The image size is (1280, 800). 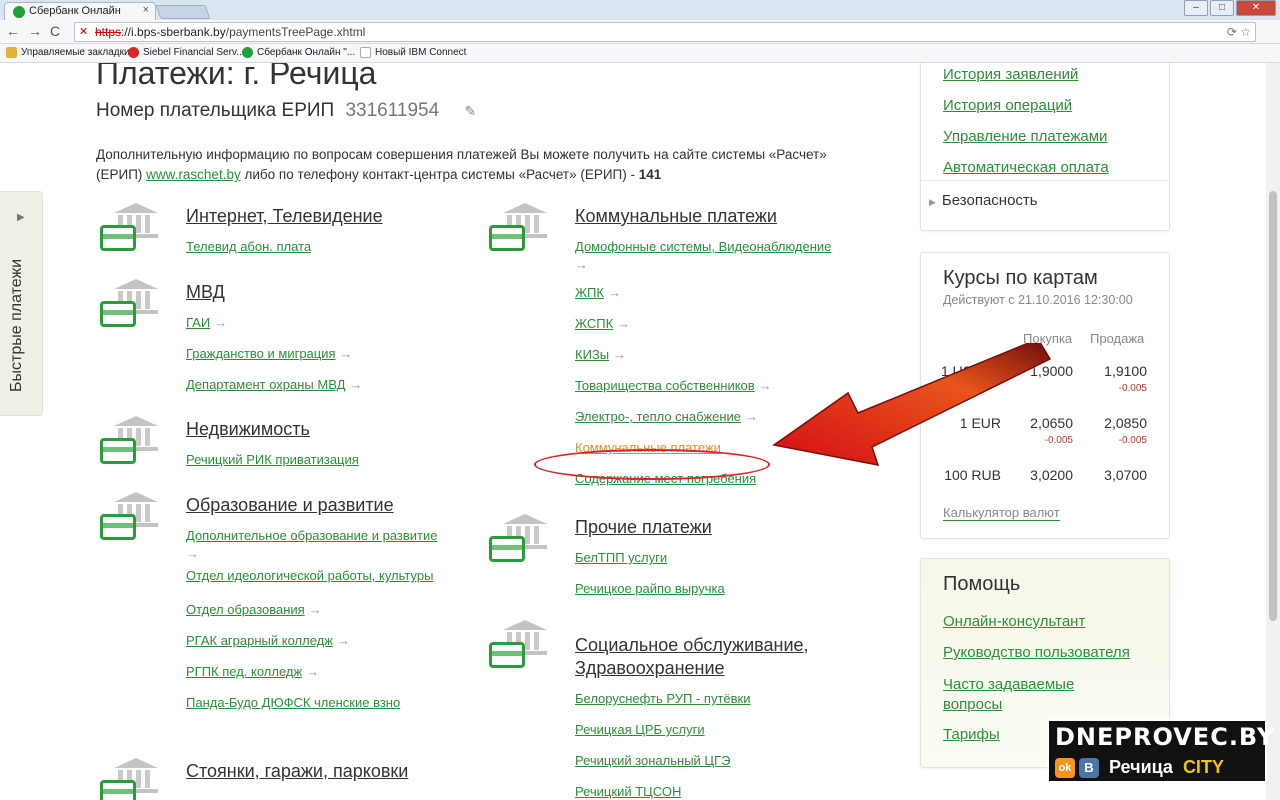 What do you see at coordinates (331, 460) in the screenshot?
I see `payment-link: Речицкий РИК приватизация` at bounding box center [331, 460].